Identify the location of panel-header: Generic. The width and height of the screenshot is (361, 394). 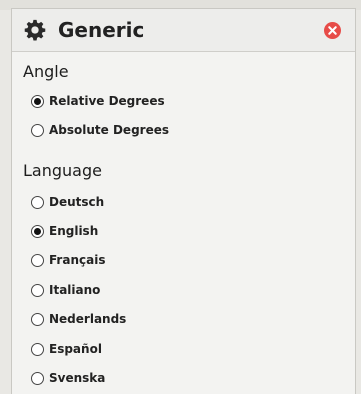
(183, 30).